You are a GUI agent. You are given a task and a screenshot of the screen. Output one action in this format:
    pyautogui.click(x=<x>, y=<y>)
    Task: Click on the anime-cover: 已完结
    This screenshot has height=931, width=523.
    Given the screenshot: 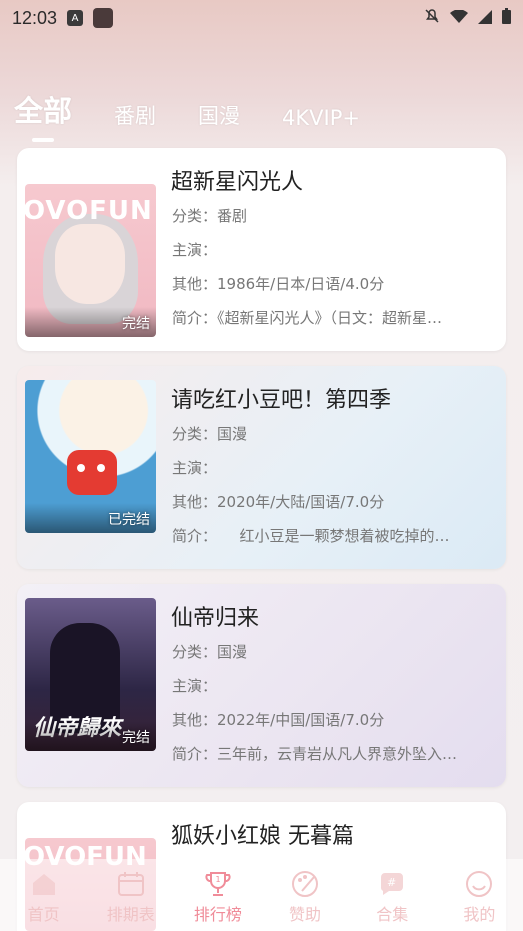 What is the action you would take?
    pyautogui.click(x=90, y=456)
    